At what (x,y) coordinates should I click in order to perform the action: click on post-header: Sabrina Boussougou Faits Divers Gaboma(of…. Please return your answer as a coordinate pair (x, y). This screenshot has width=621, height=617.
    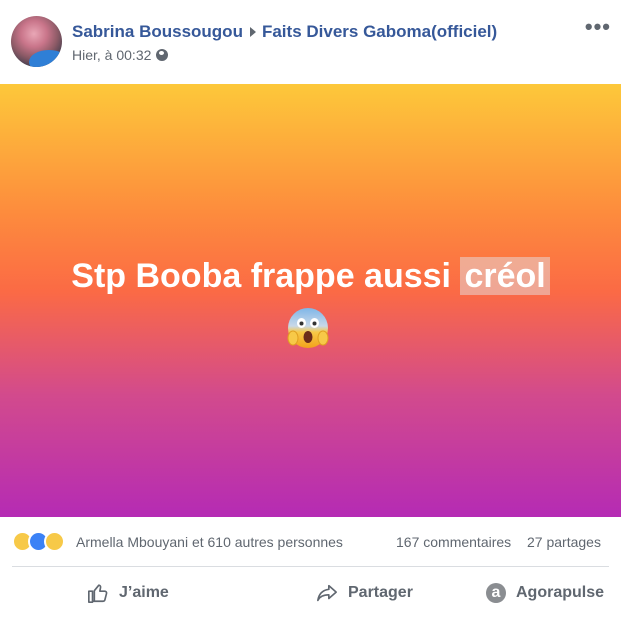
    Looking at the image, I should click on (310, 42).